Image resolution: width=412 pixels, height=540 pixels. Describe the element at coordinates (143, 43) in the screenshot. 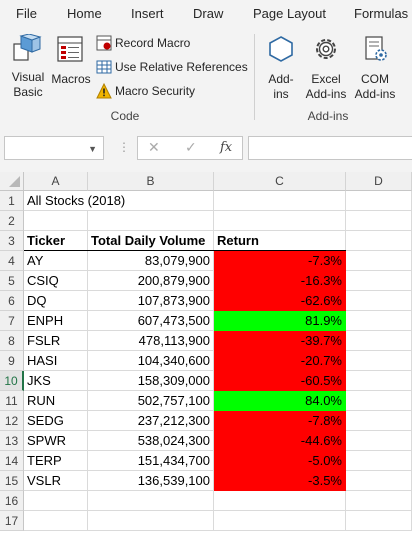

I see `record-macro-button: Record Macro` at that location.